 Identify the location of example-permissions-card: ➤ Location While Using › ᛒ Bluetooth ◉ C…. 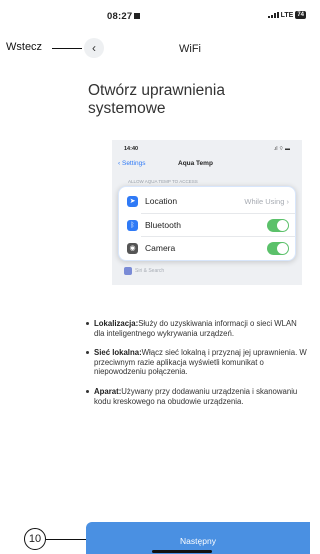
(207, 223).